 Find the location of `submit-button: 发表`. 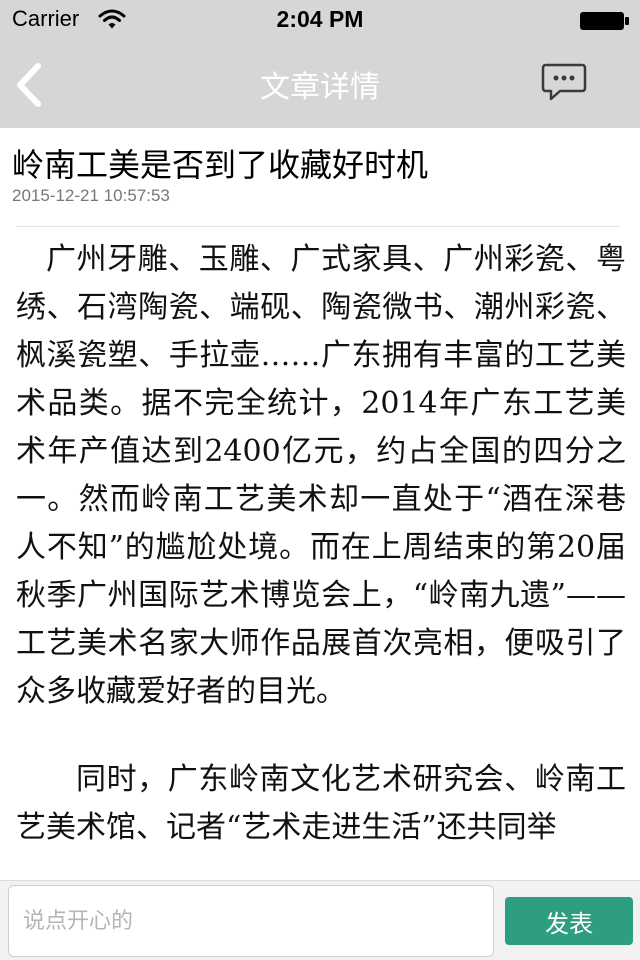

submit-button: 发表 is located at coordinates (569, 921).